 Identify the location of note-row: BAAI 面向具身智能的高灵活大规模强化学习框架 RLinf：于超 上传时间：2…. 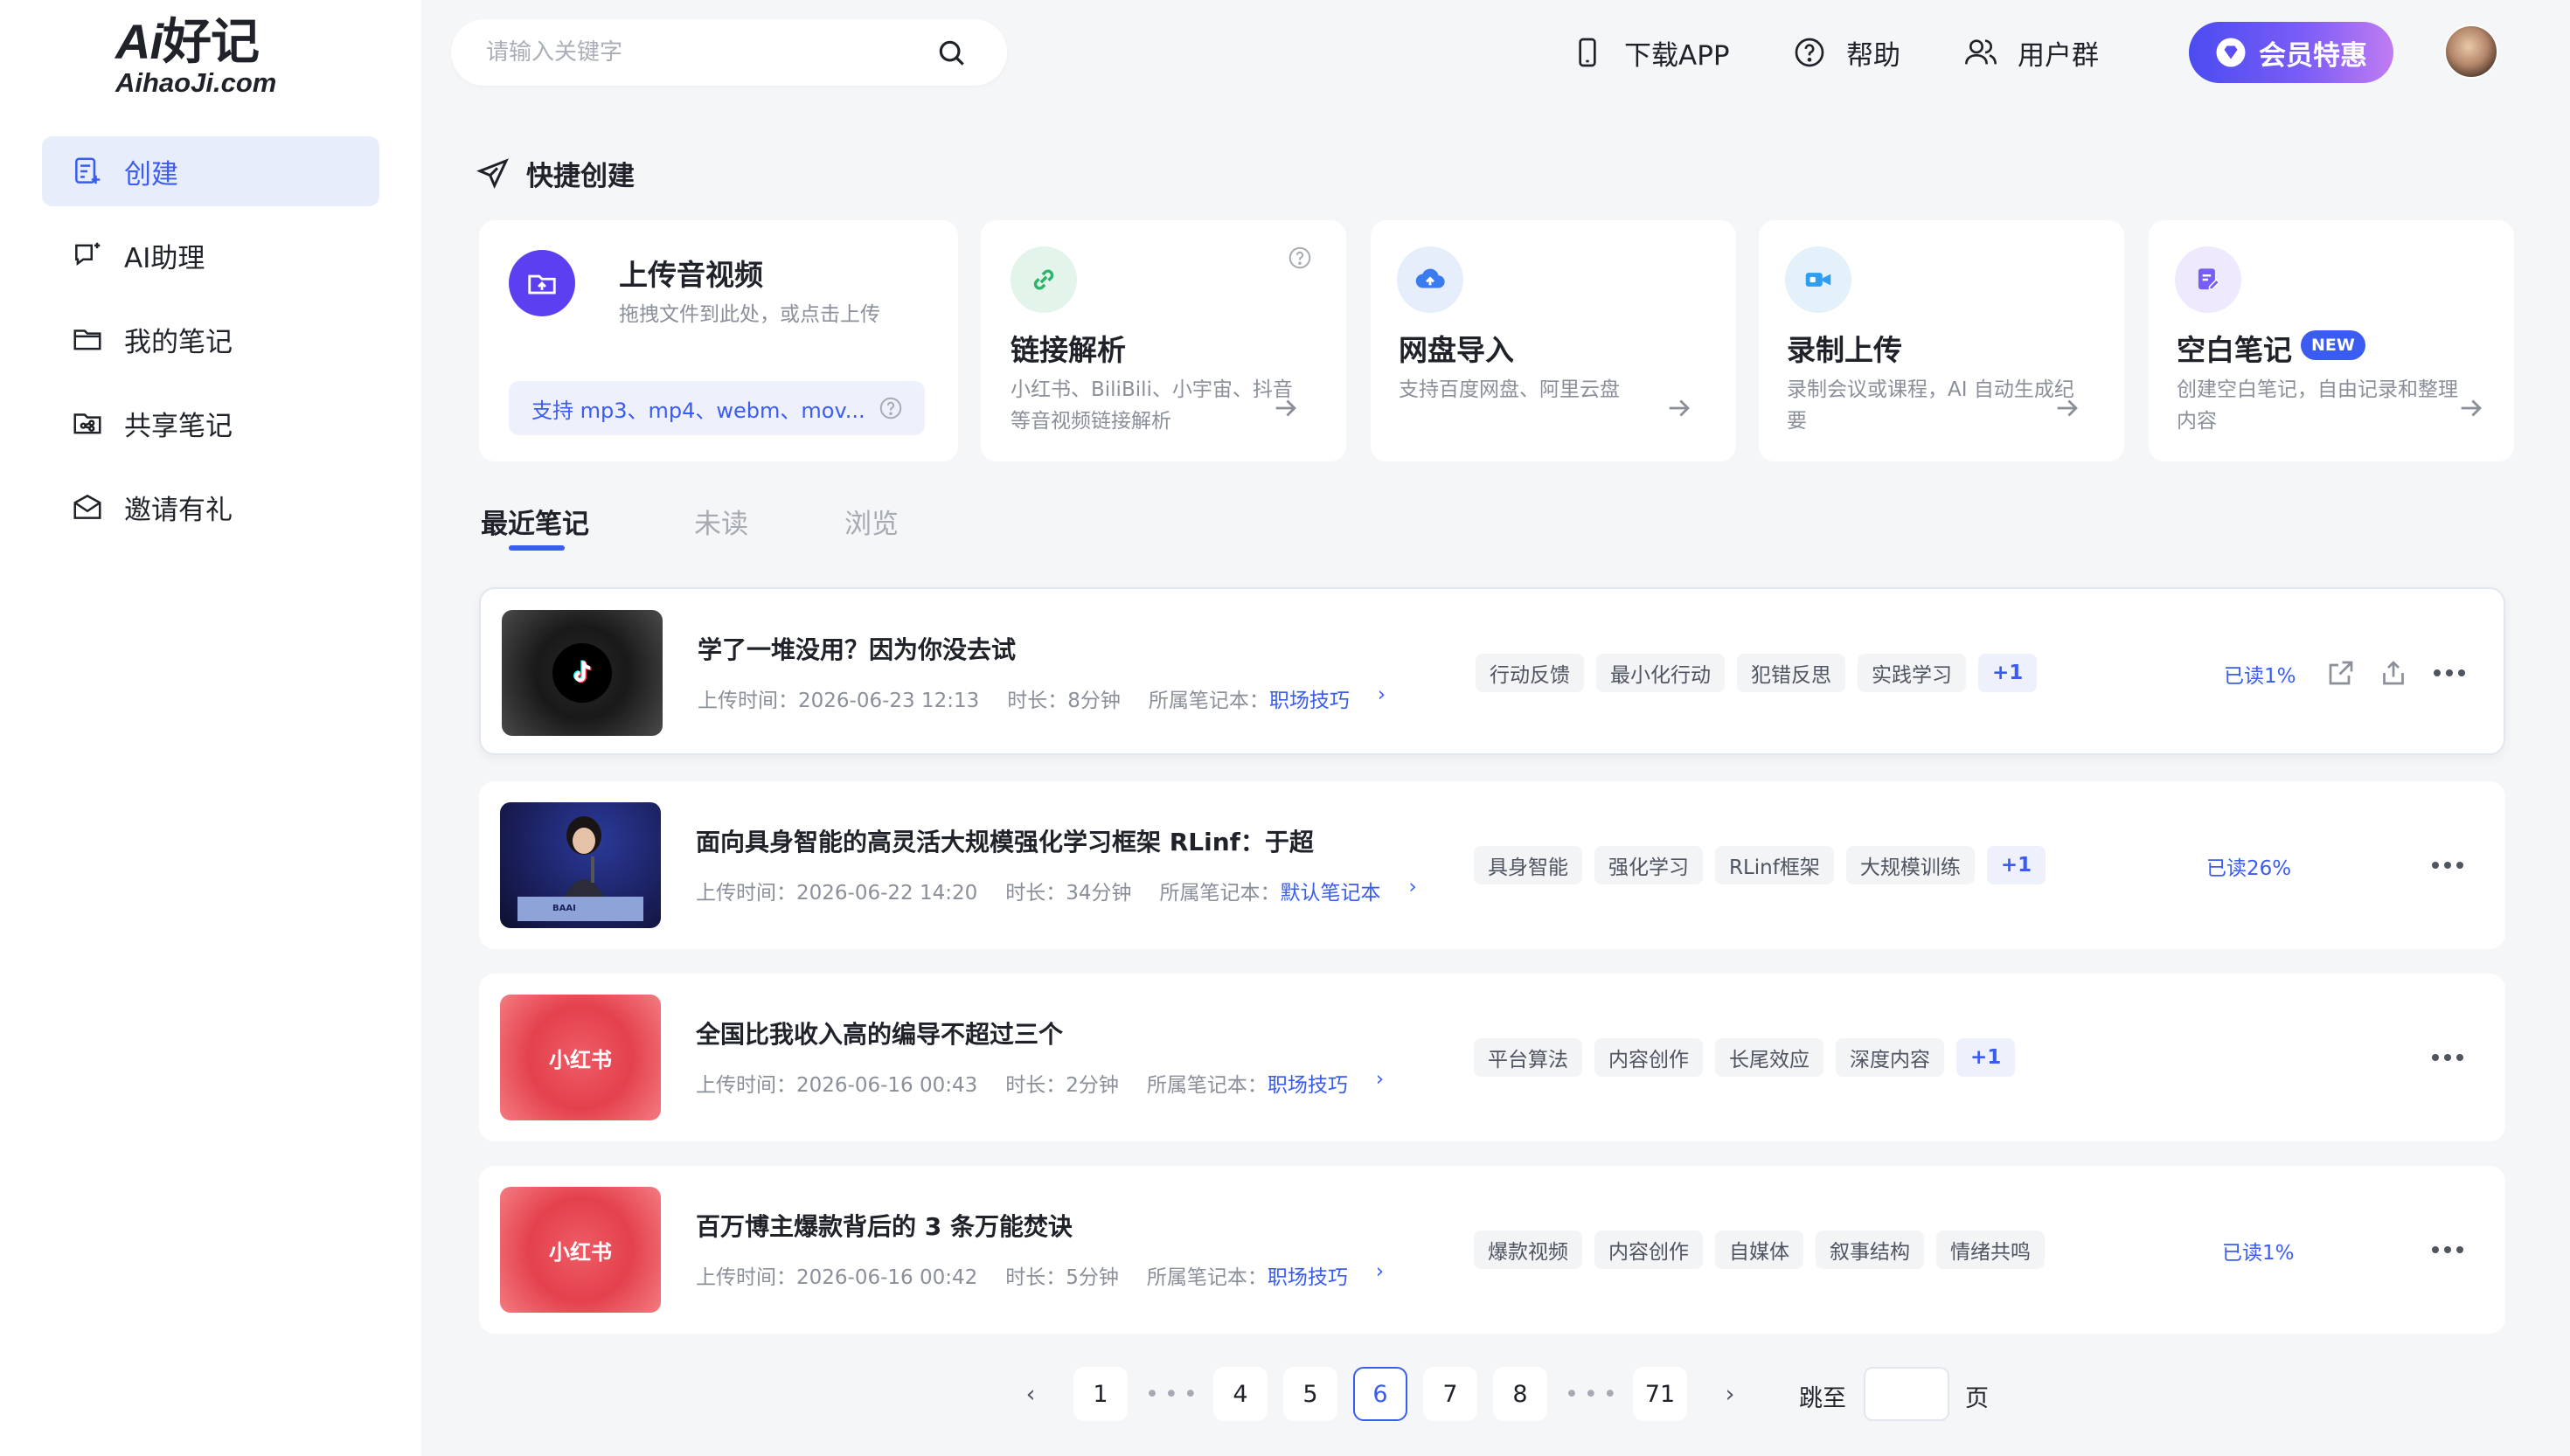
(1492, 865).